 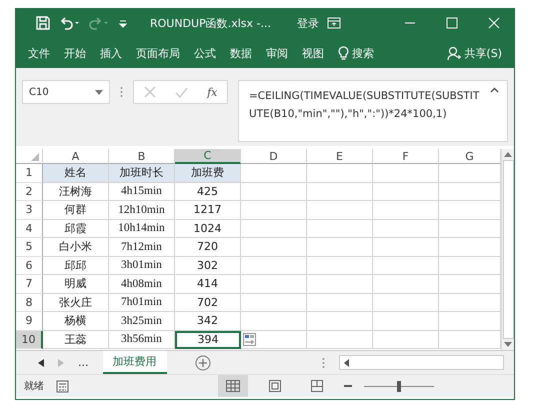 What do you see at coordinates (142, 156) in the screenshot?
I see `column-header: B` at bounding box center [142, 156].